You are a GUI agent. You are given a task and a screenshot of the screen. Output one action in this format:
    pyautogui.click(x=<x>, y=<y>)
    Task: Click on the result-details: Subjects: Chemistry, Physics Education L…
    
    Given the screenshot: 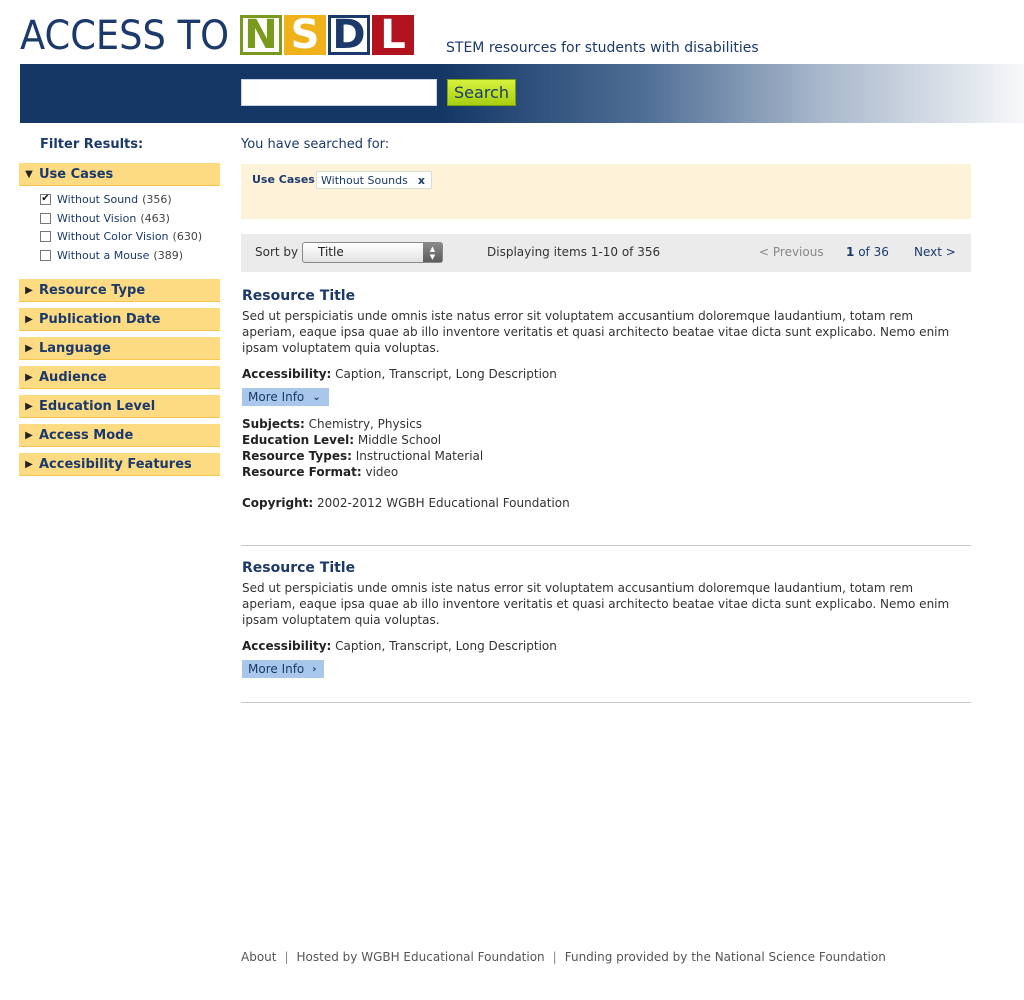 What is the action you would take?
    pyautogui.click(x=606, y=448)
    